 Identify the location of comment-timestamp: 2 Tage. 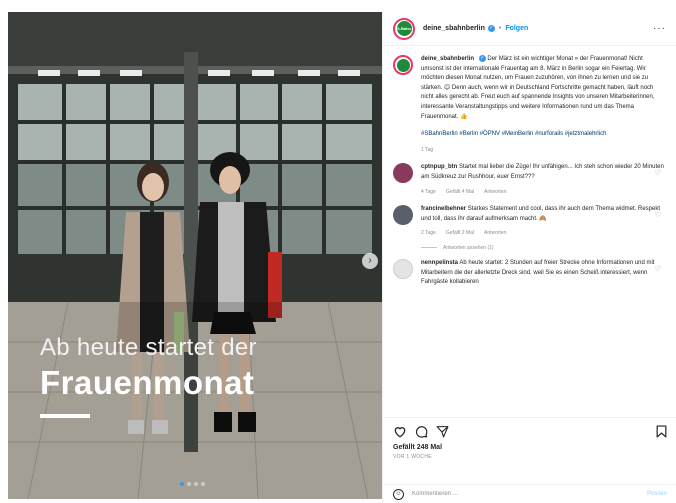
(428, 233).